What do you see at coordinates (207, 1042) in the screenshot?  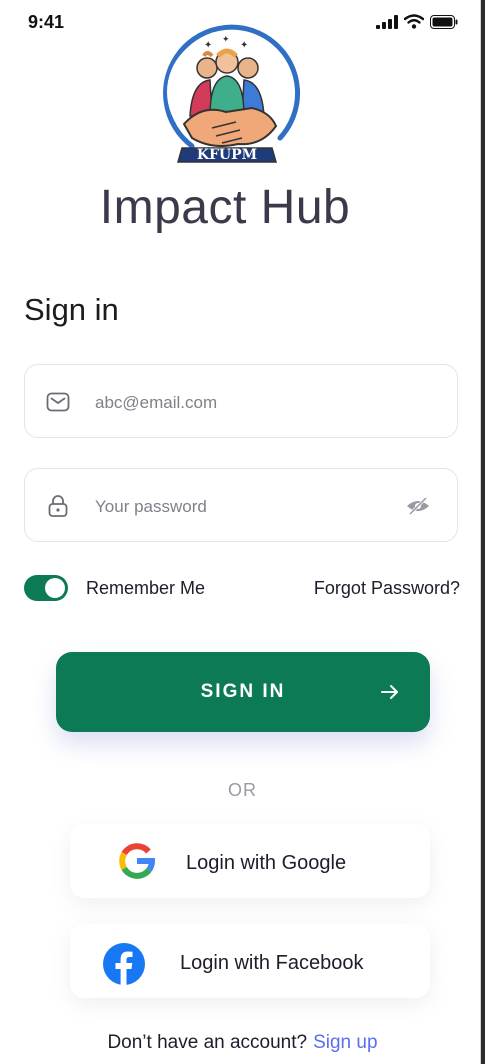 I see `signup-prompt: Don’t have an account?` at bounding box center [207, 1042].